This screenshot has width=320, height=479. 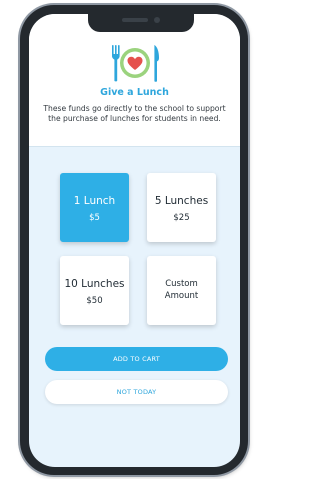 What do you see at coordinates (94, 207) in the screenshot?
I see `option-1-lunch: 1 Lunch $5` at bounding box center [94, 207].